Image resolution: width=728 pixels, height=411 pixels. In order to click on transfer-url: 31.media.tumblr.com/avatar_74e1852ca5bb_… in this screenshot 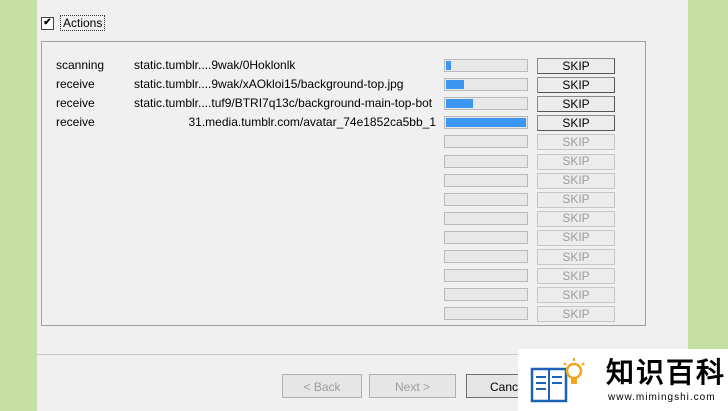, I will do `click(312, 122)`.